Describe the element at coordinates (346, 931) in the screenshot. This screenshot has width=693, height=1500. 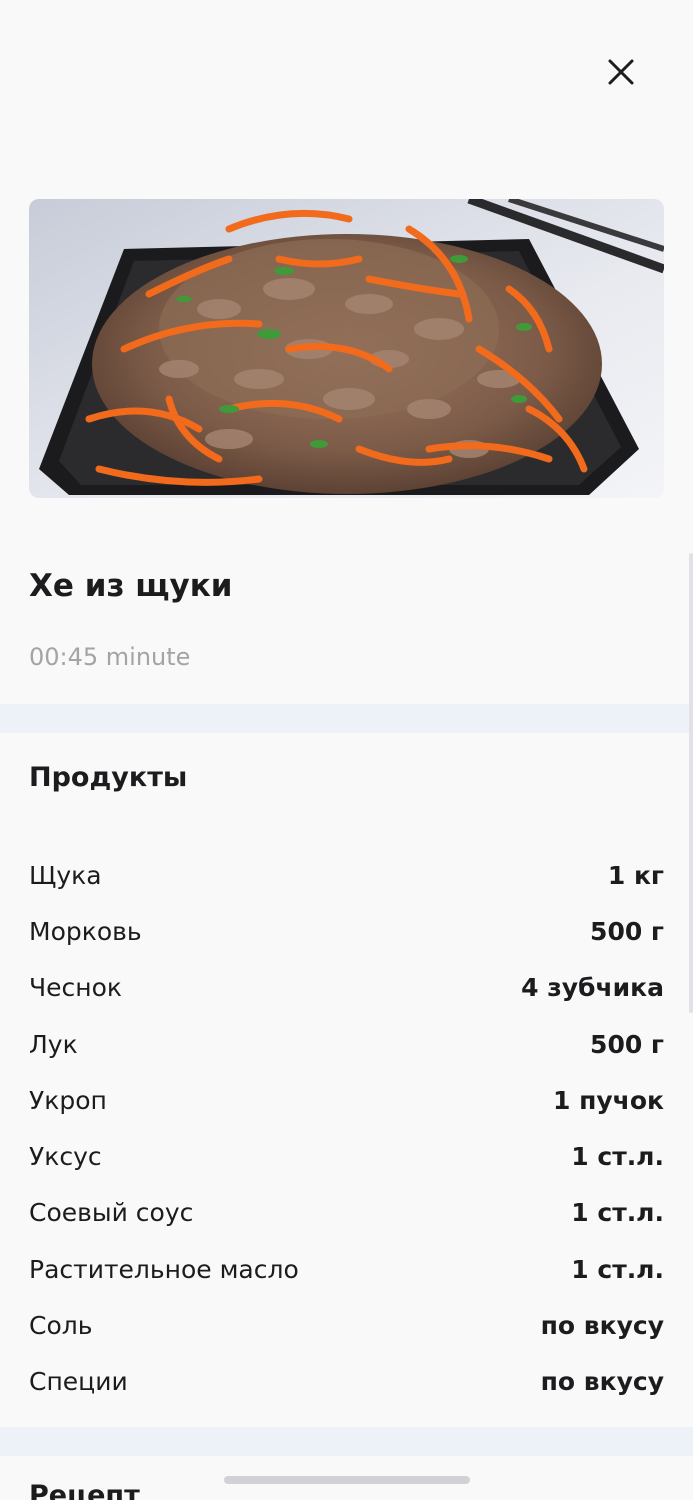
I see `ingredient-row: Морковь 500 г` at that location.